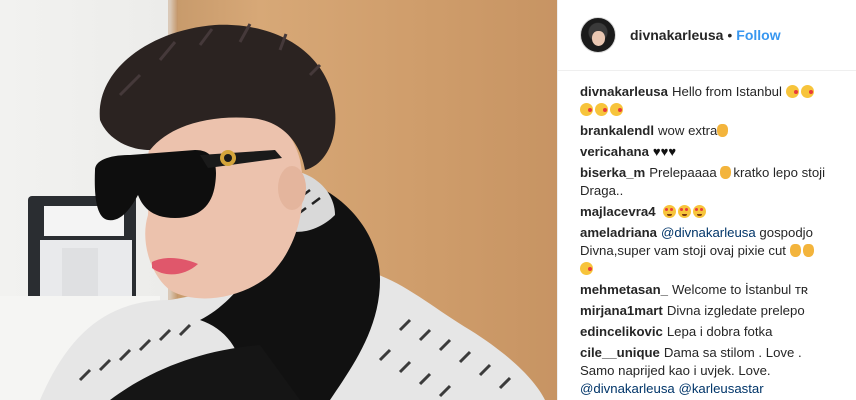 This screenshot has width=856, height=400. Describe the element at coordinates (688, 130) in the screenshot. I see `comment-text: wow extra` at that location.